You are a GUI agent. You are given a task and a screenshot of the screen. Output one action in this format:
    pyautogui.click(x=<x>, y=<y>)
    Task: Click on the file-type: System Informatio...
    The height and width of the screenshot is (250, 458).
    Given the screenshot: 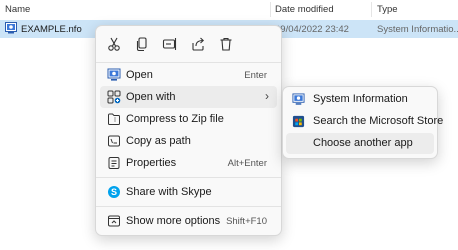 What is the action you would take?
    pyautogui.click(x=417, y=29)
    